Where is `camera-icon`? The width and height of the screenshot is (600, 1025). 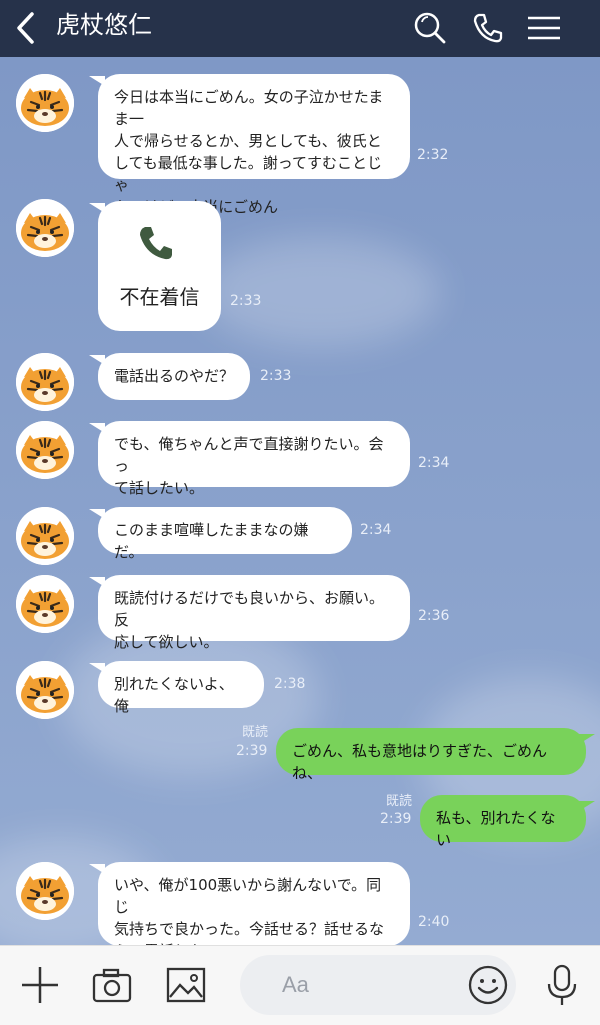
camera-icon is located at coordinates (112, 985).